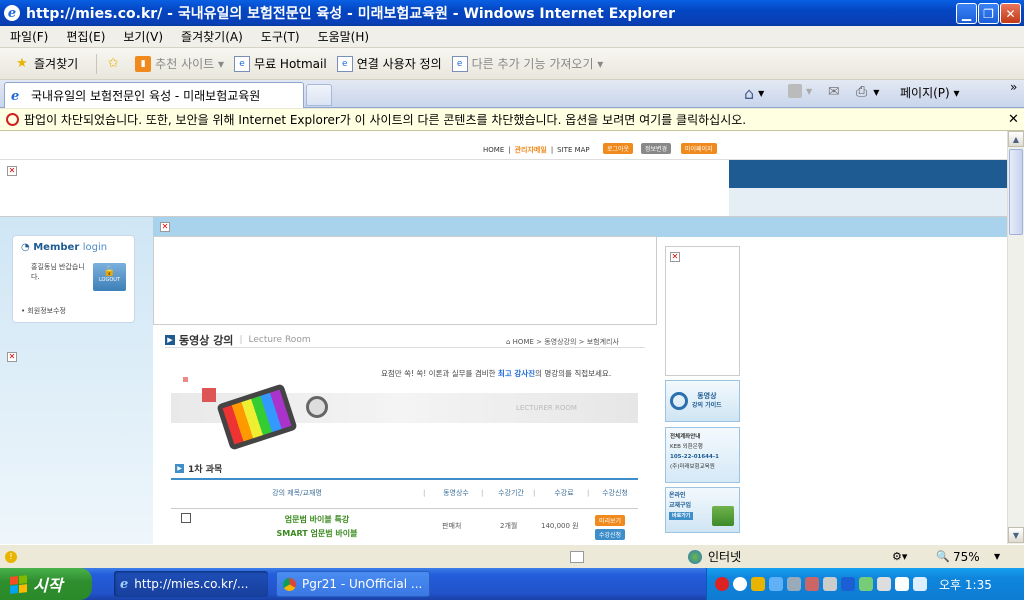 Image resolution: width=1024 pixels, height=600 pixels. Describe the element at coordinates (509, 526) in the screenshot. I see `course-period: 2개월` at that location.